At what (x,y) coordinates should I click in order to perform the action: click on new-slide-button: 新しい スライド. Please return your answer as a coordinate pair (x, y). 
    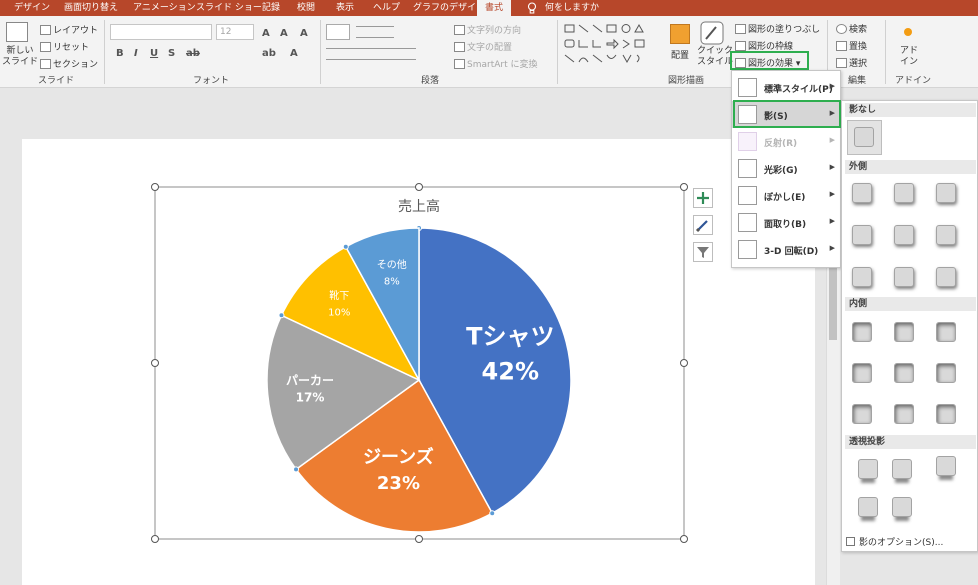
    Looking at the image, I should click on (20, 57).